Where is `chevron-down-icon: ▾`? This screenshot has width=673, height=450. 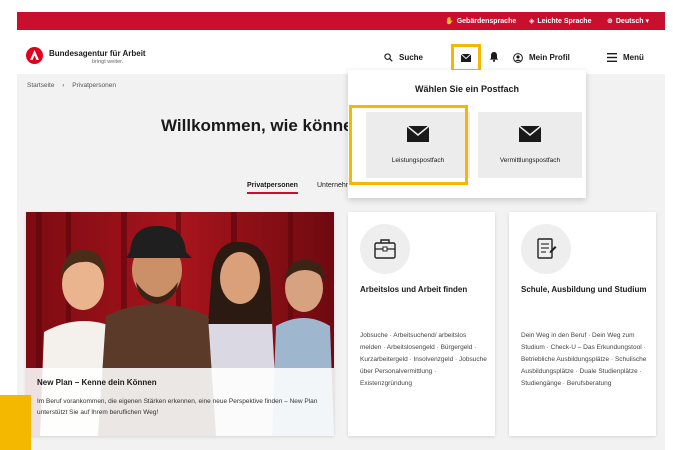 chevron-down-icon: ▾ is located at coordinates (646, 21).